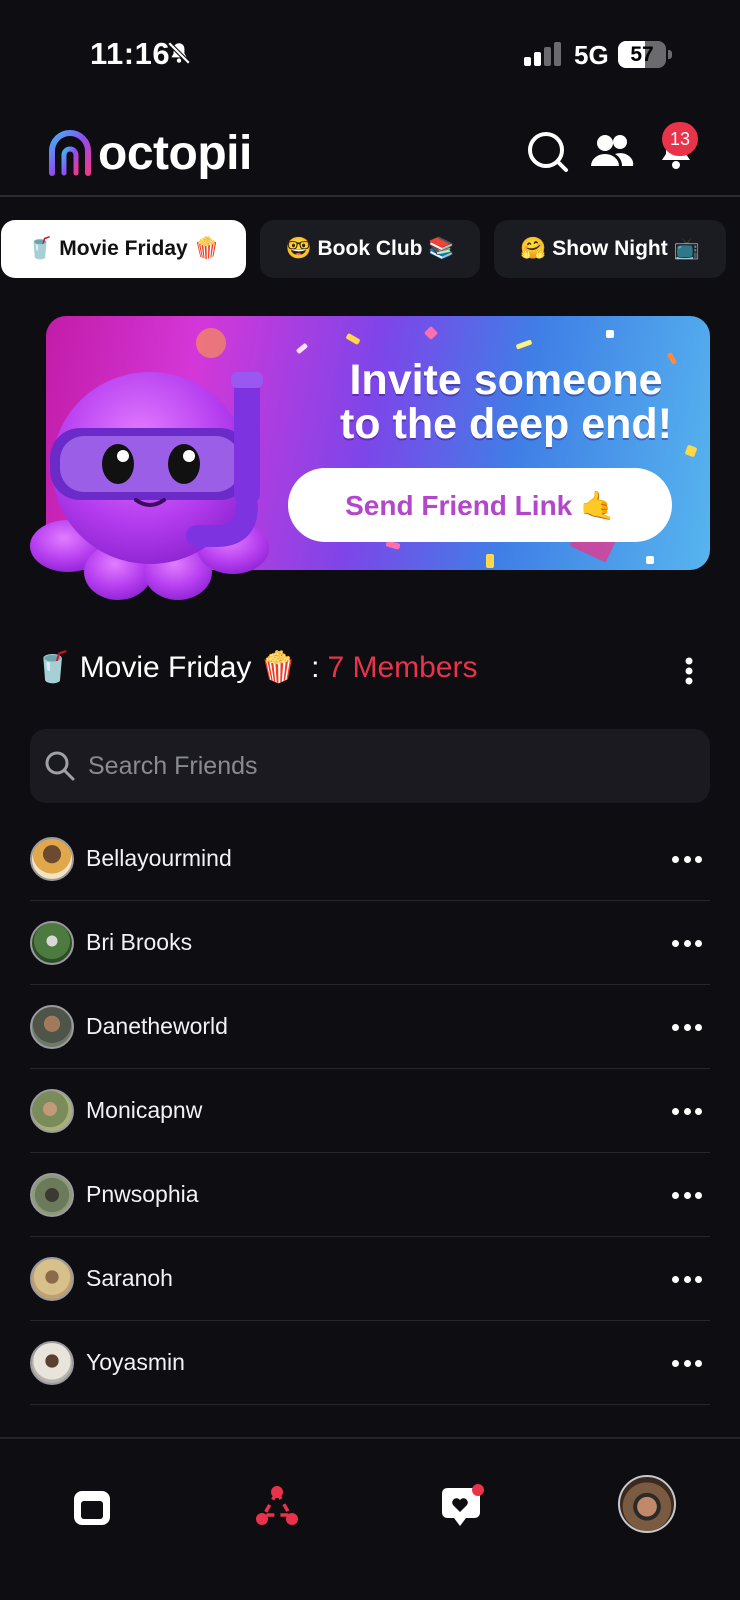 The width and height of the screenshot is (740, 1600). I want to click on groups-icon, so click(277, 1505).